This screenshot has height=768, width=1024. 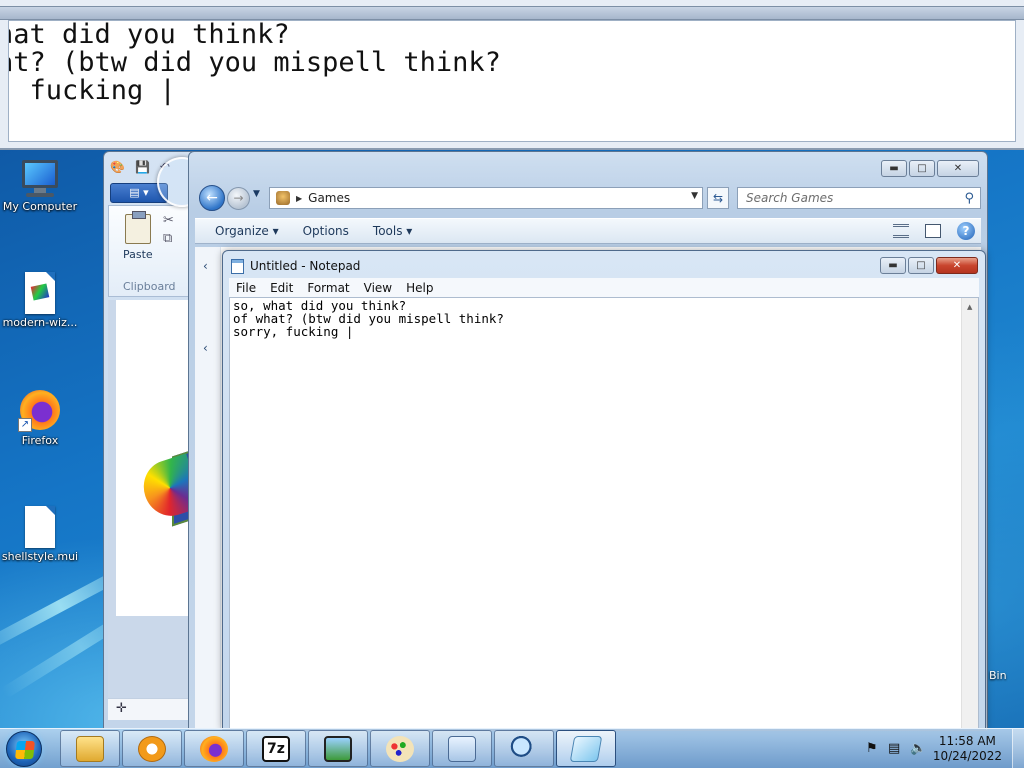 What do you see at coordinates (212, 198) in the screenshot?
I see `back-arrow-icon: ←` at bounding box center [212, 198].